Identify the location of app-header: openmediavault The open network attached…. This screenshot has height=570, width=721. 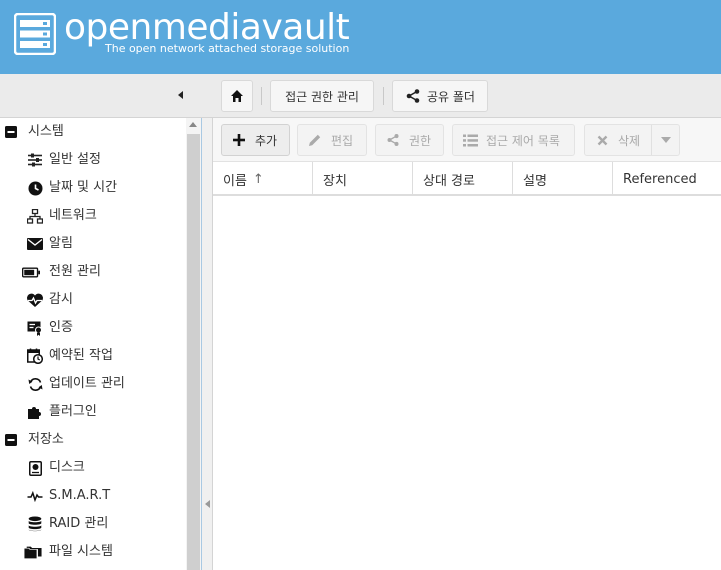
(360, 37).